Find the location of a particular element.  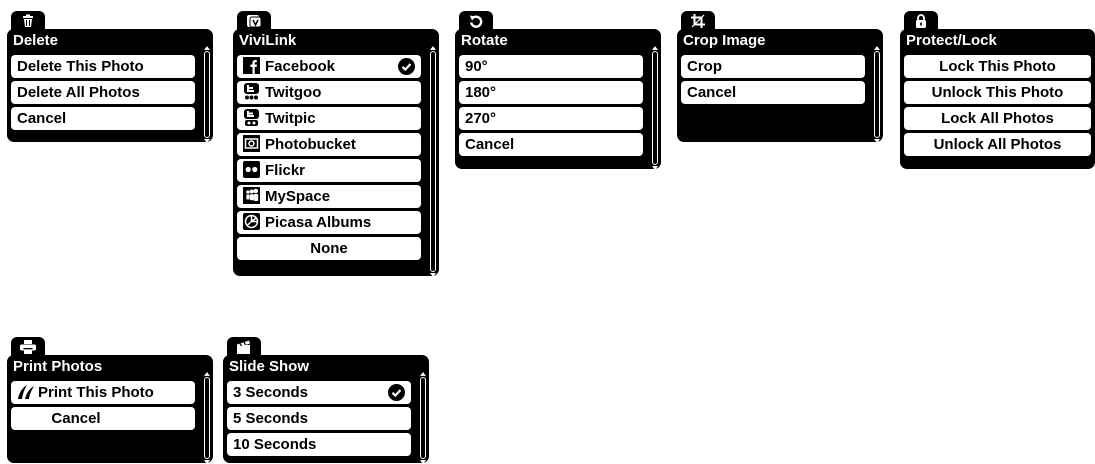

print-menu: Print Photos Print This Photo Cancel is located at coordinates (110, 400).